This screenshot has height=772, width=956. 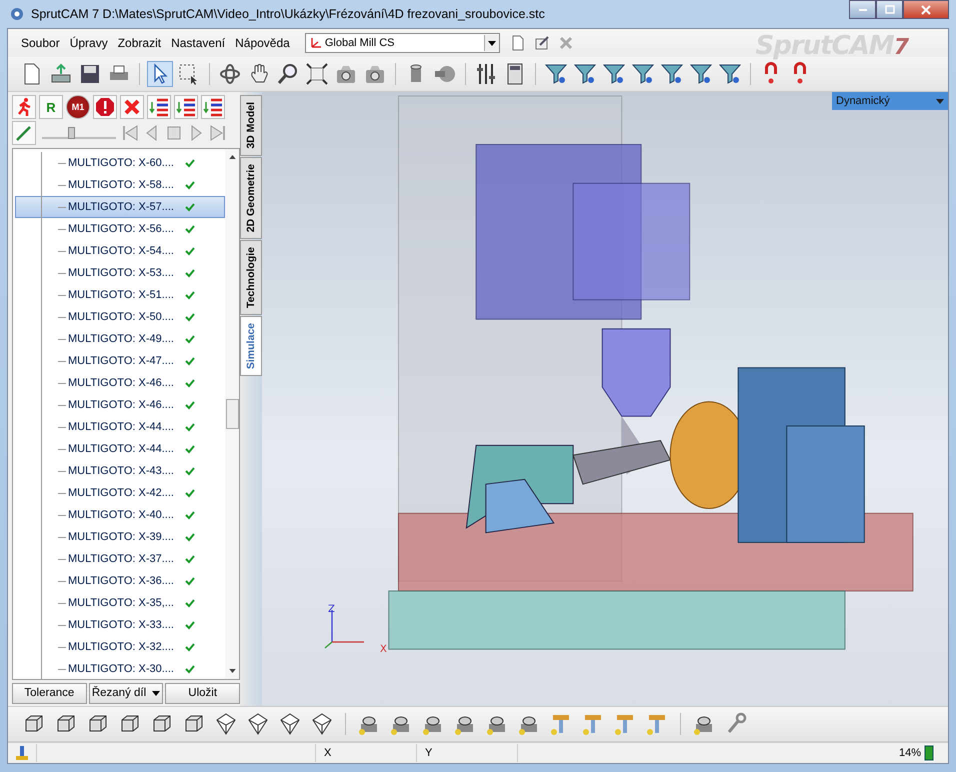 I want to click on save-icon, so click(x=90, y=74).